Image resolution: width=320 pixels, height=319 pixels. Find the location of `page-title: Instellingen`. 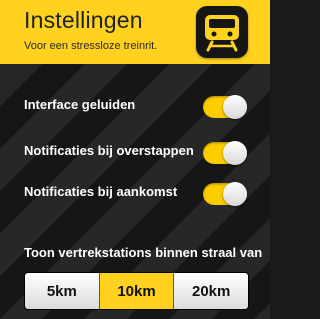

page-title: Instellingen is located at coordinates (83, 20).